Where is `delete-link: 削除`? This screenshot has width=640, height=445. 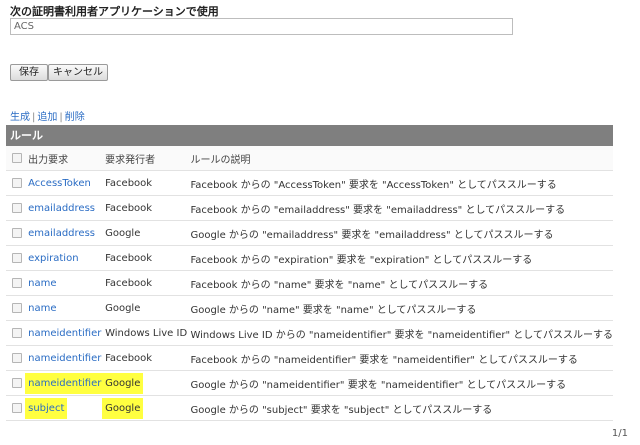
delete-link: 削除 is located at coordinates (75, 117).